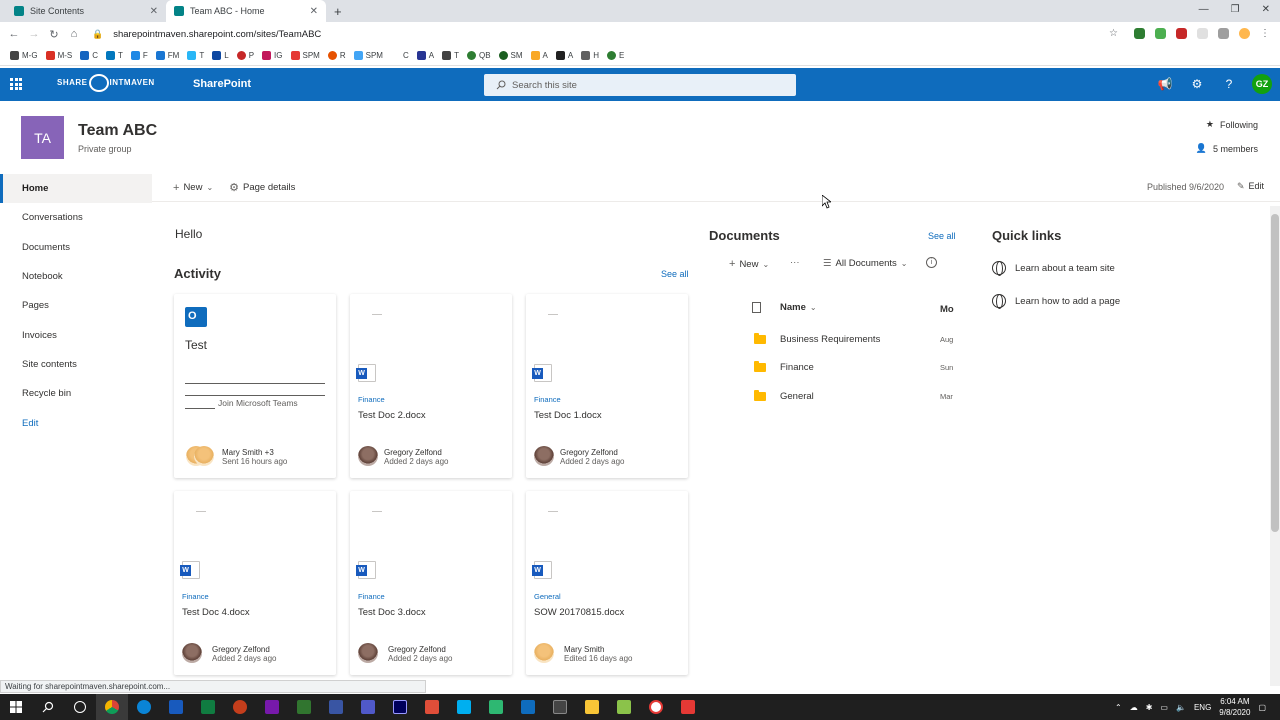 The width and height of the screenshot is (1280, 720). I want to click on bookmark: T, so click(195, 55).